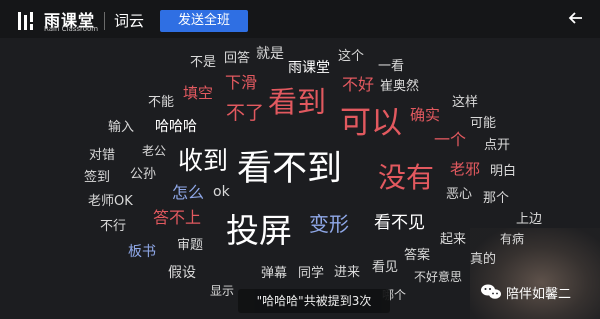  What do you see at coordinates (399, 223) in the screenshot?
I see `word-cloud-item: 看不见` at bounding box center [399, 223].